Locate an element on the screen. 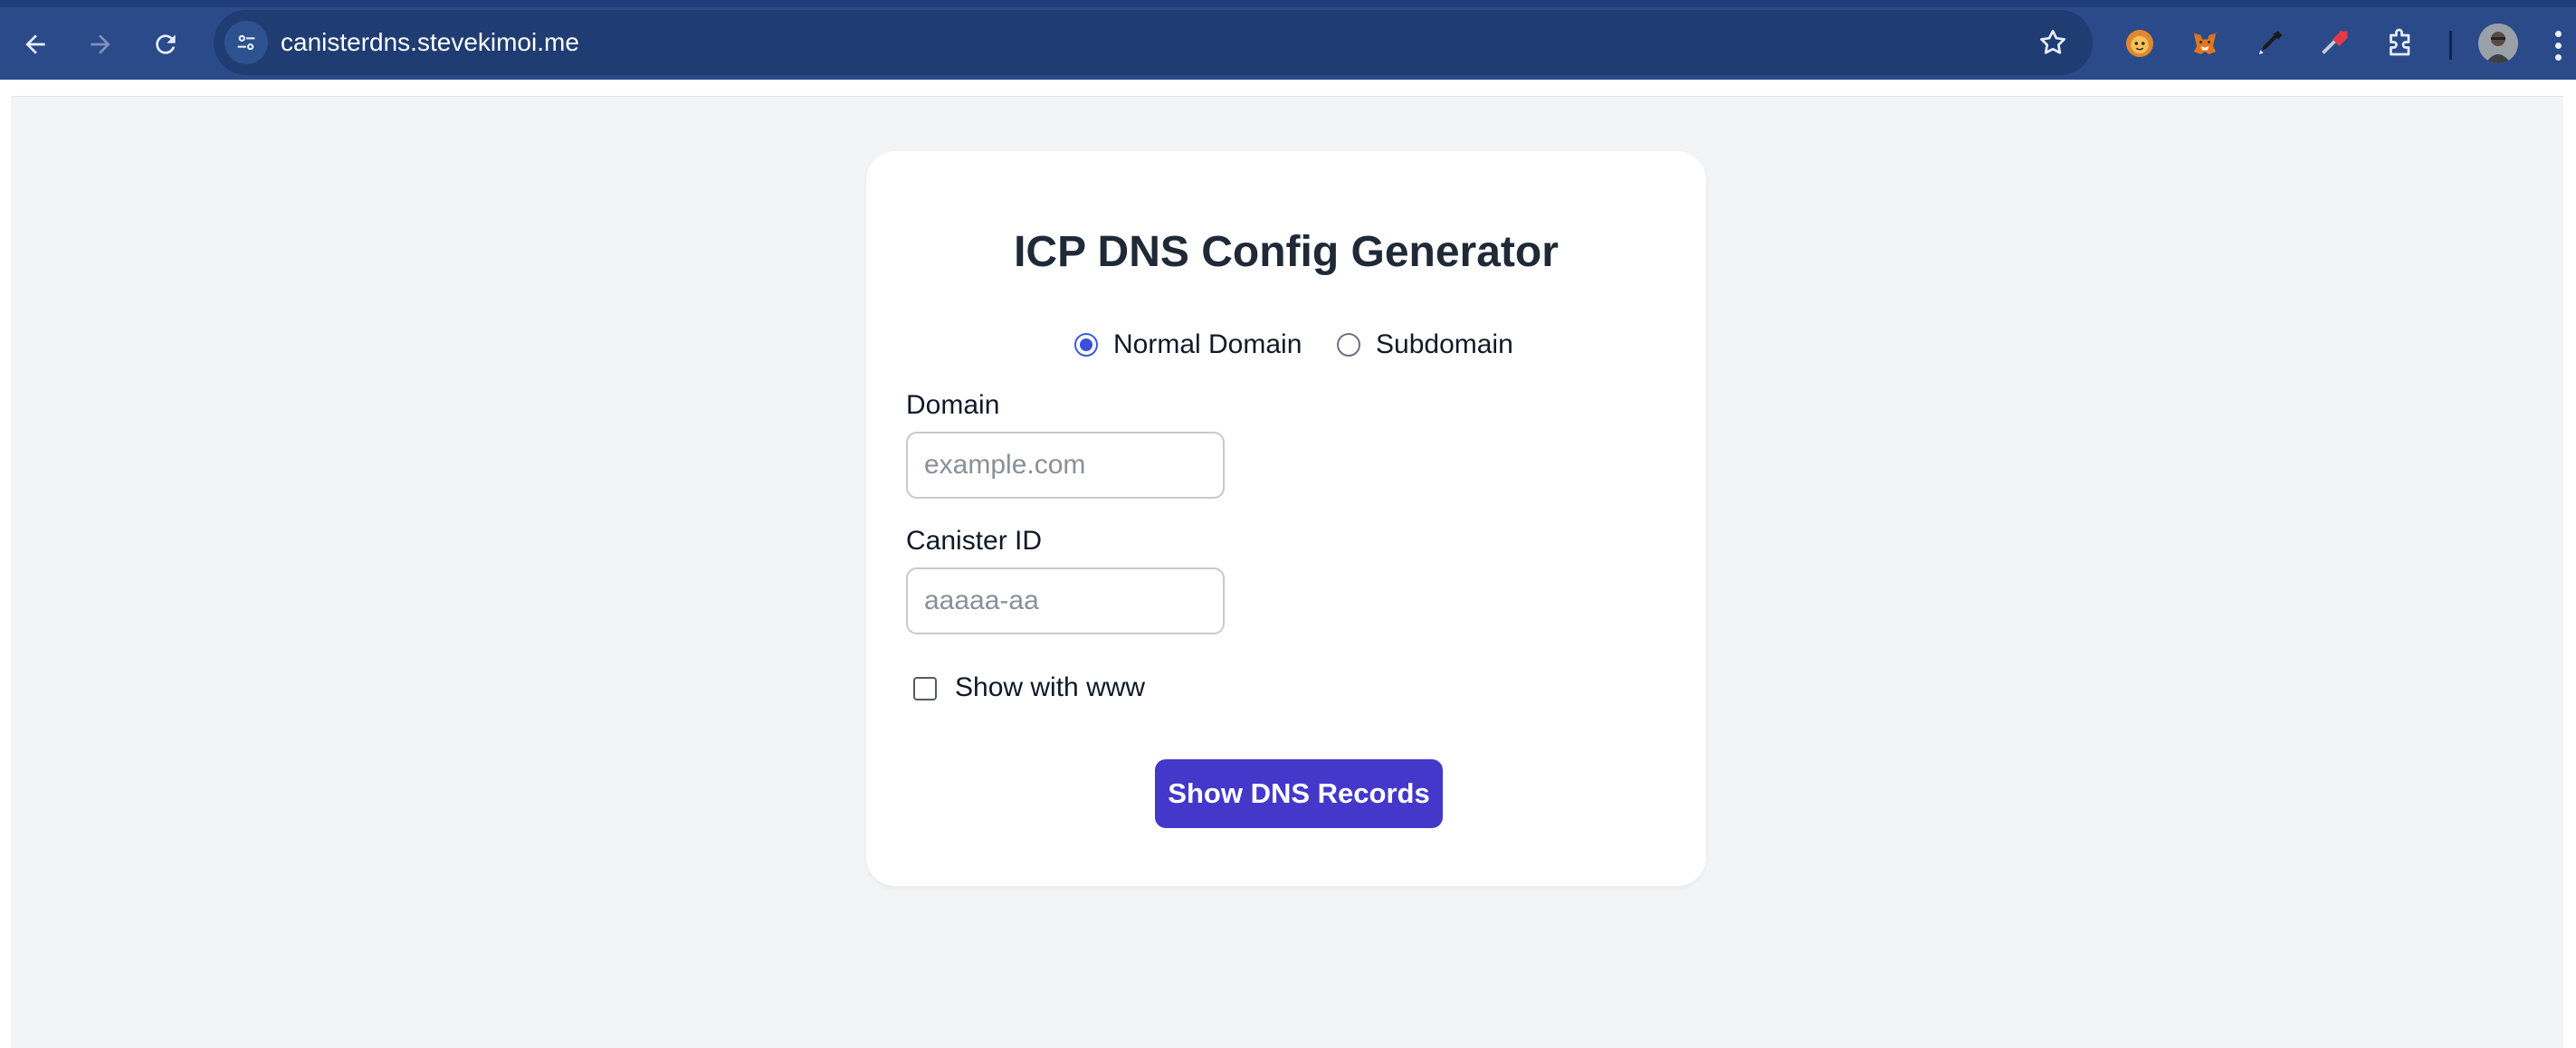 Image resolution: width=2576 pixels, height=1048 pixels. bookmark-star-icon is located at coordinates (2053, 43).